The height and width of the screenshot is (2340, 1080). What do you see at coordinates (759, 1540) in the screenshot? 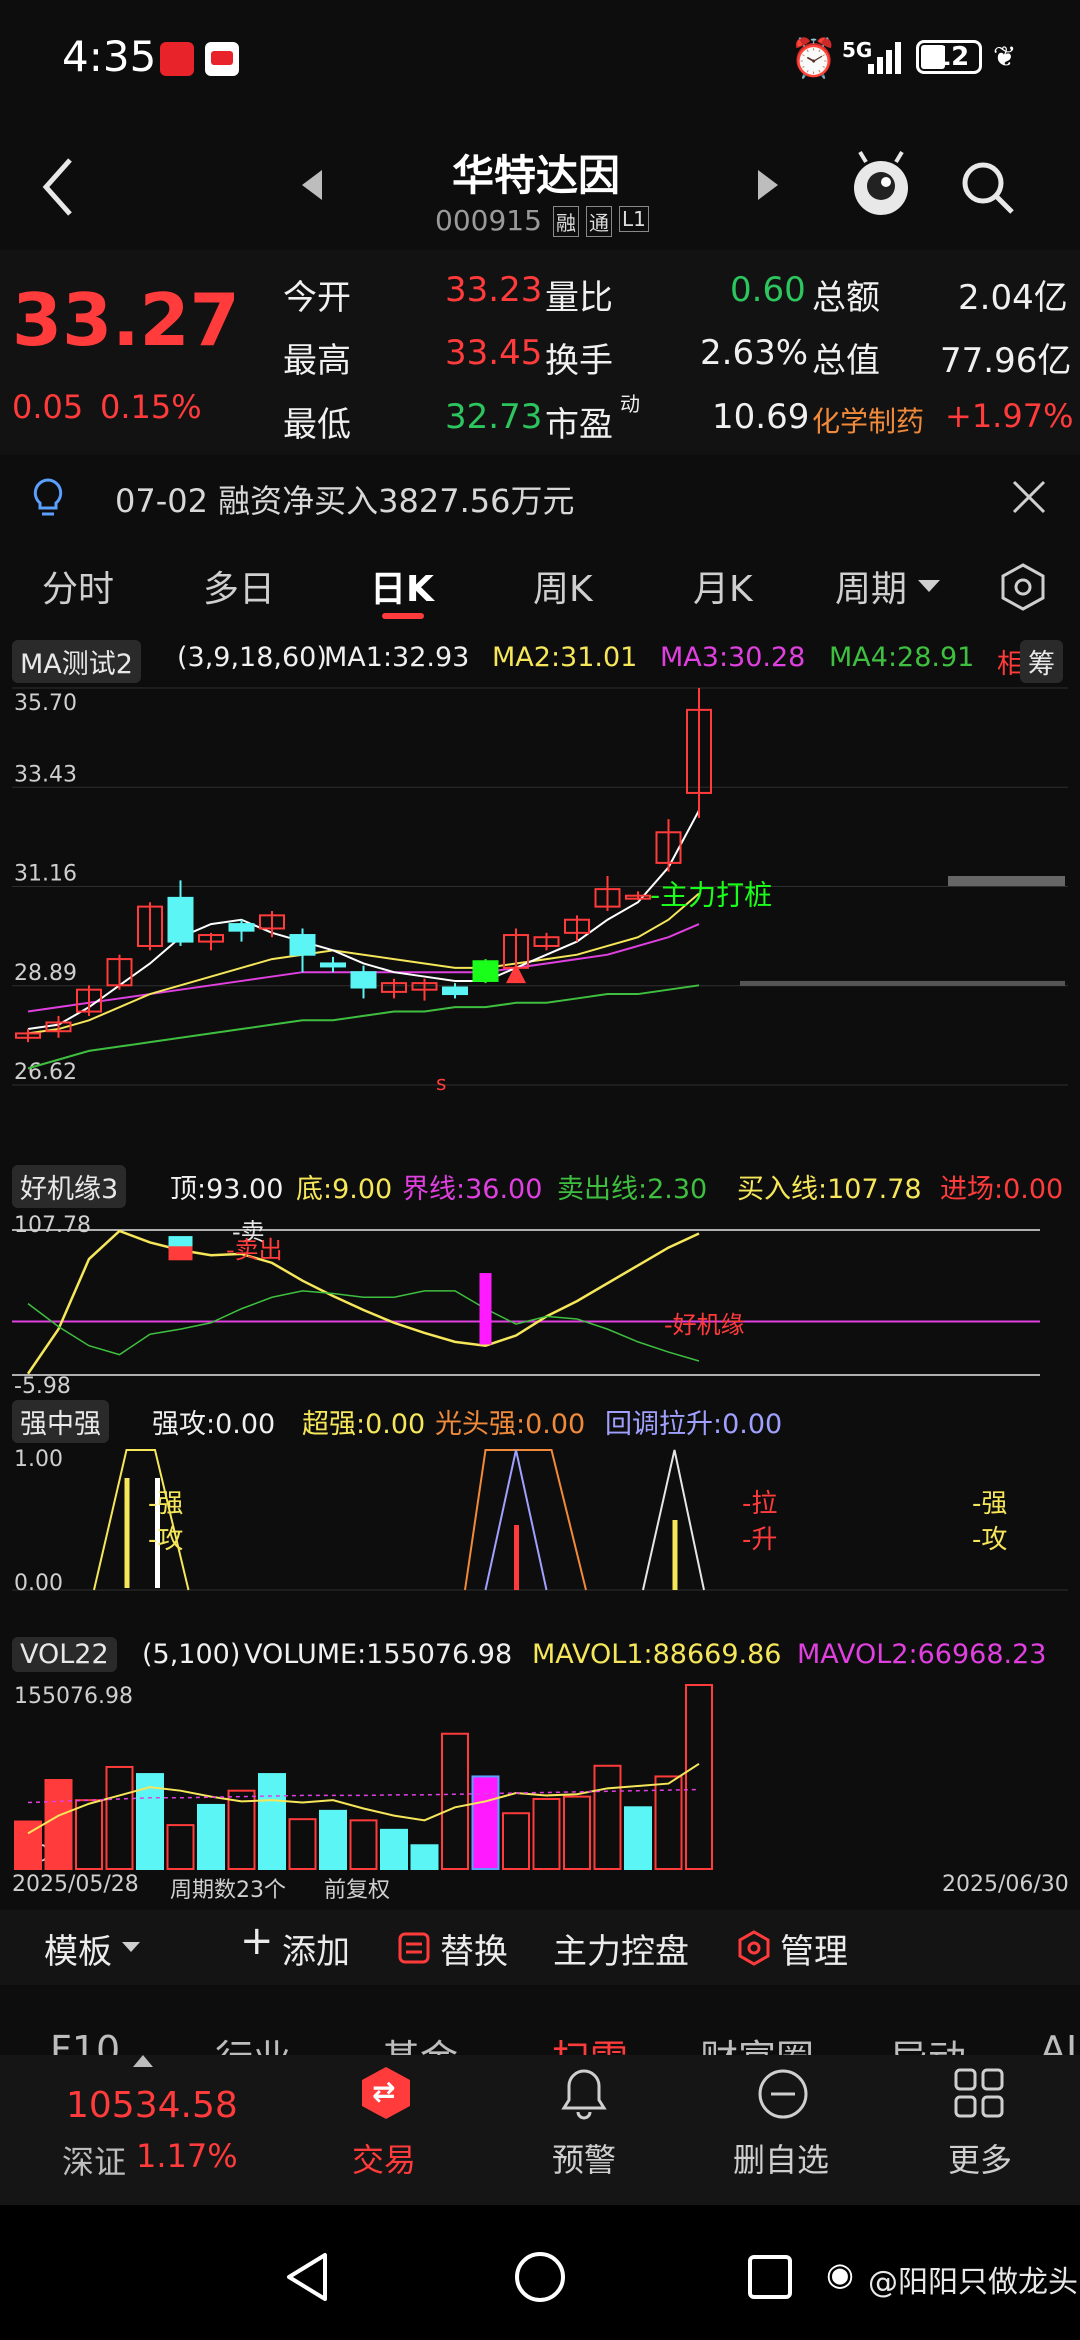
I see `rise-label: -升` at bounding box center [759, 1540].